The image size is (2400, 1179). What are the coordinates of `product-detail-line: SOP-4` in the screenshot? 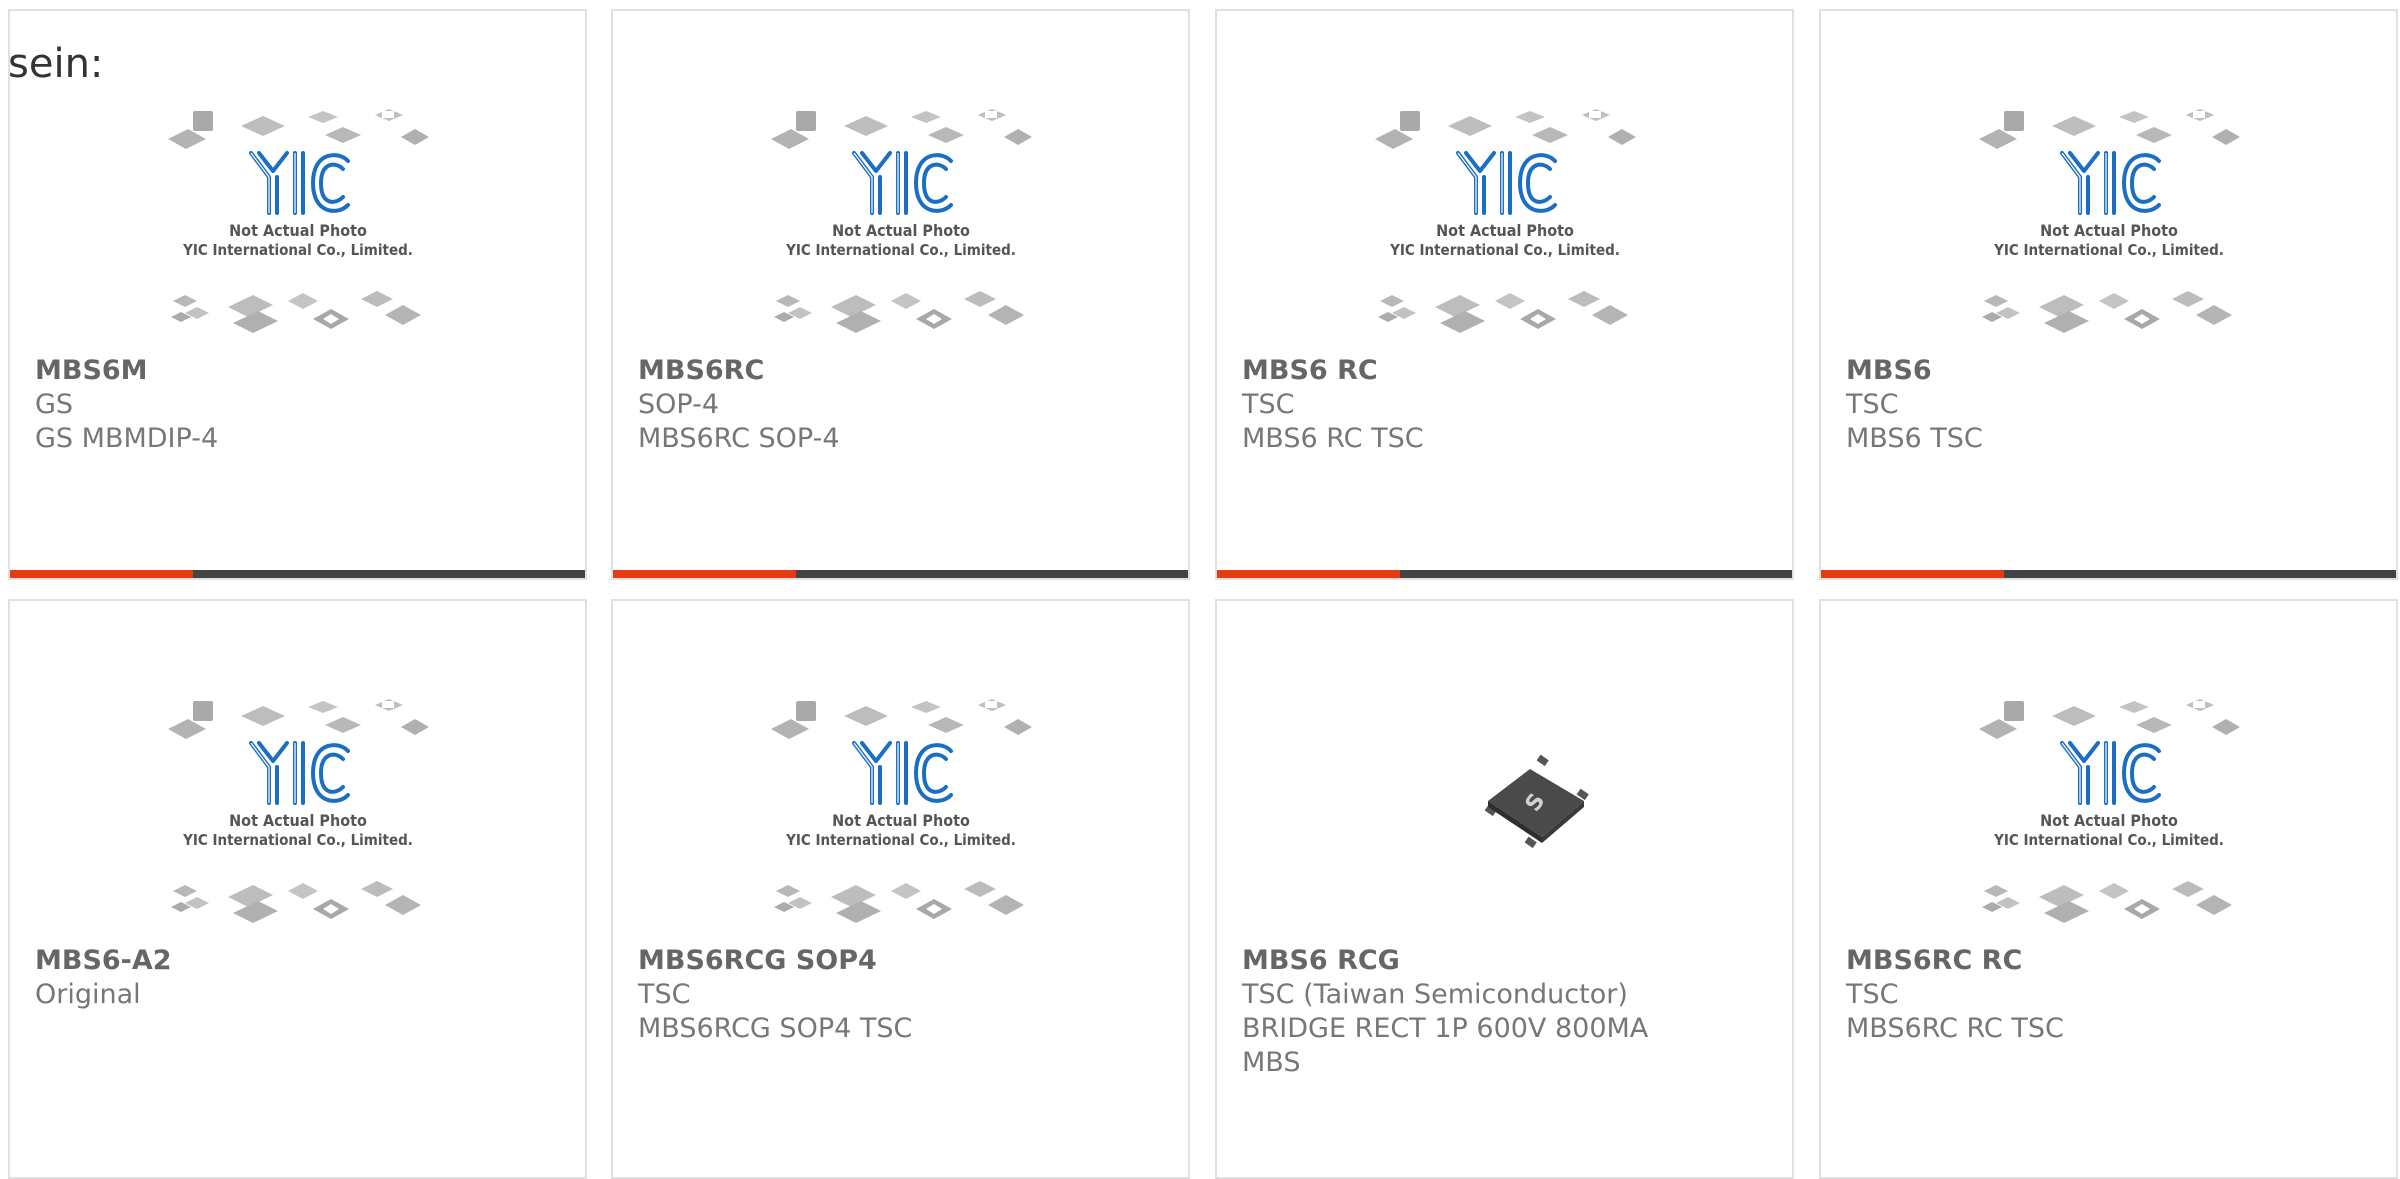 It's located at (678, 404).